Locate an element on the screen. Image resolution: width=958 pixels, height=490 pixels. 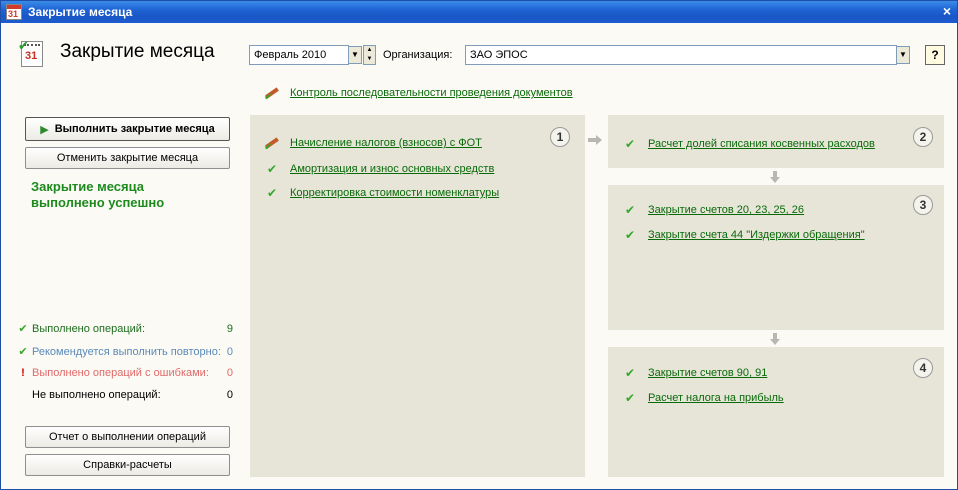
period-spinner: ▲ ▼ is located at coordinates (369, 55).